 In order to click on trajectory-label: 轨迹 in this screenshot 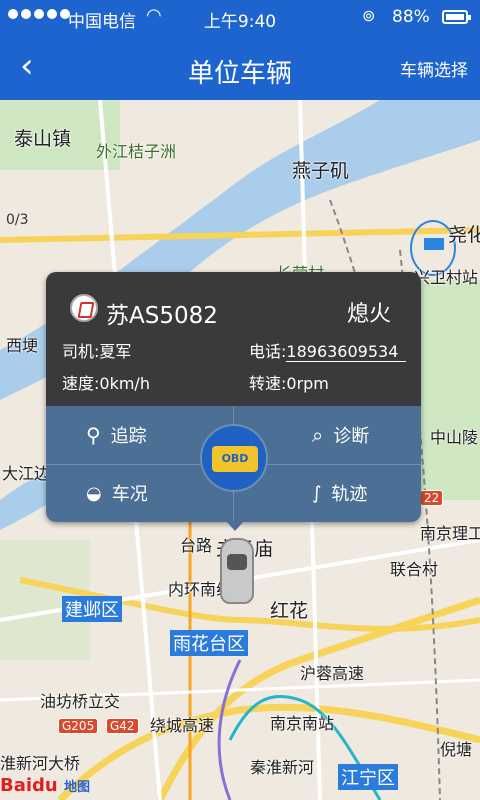, I will do `click(349, 494)`.